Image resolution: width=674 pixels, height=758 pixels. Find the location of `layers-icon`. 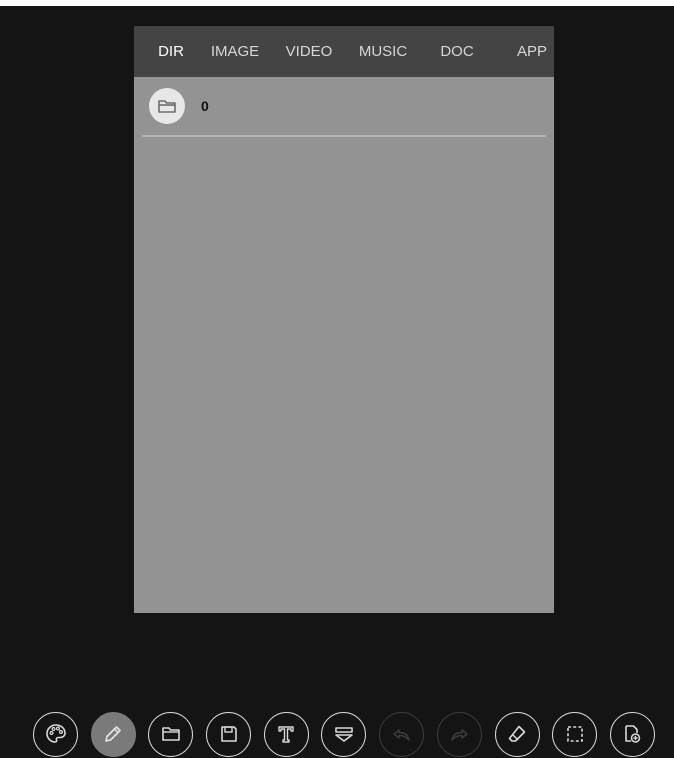

layers-icon is located at coordinates (344, 734).